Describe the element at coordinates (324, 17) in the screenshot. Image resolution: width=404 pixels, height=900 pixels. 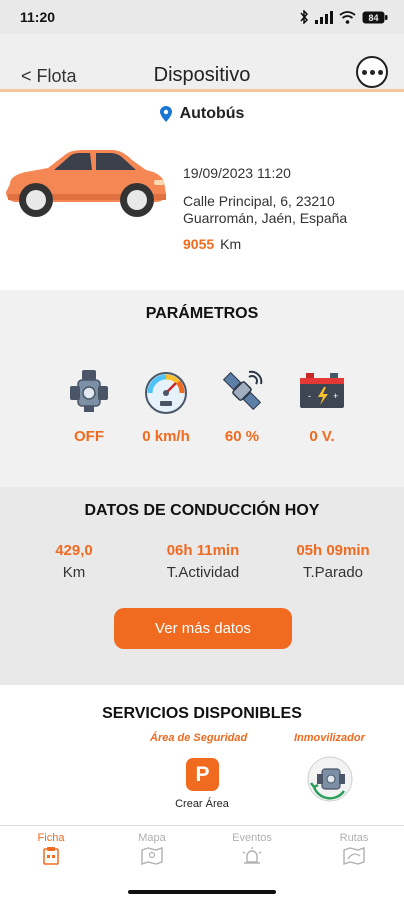
I see `signal-icon` at that location.